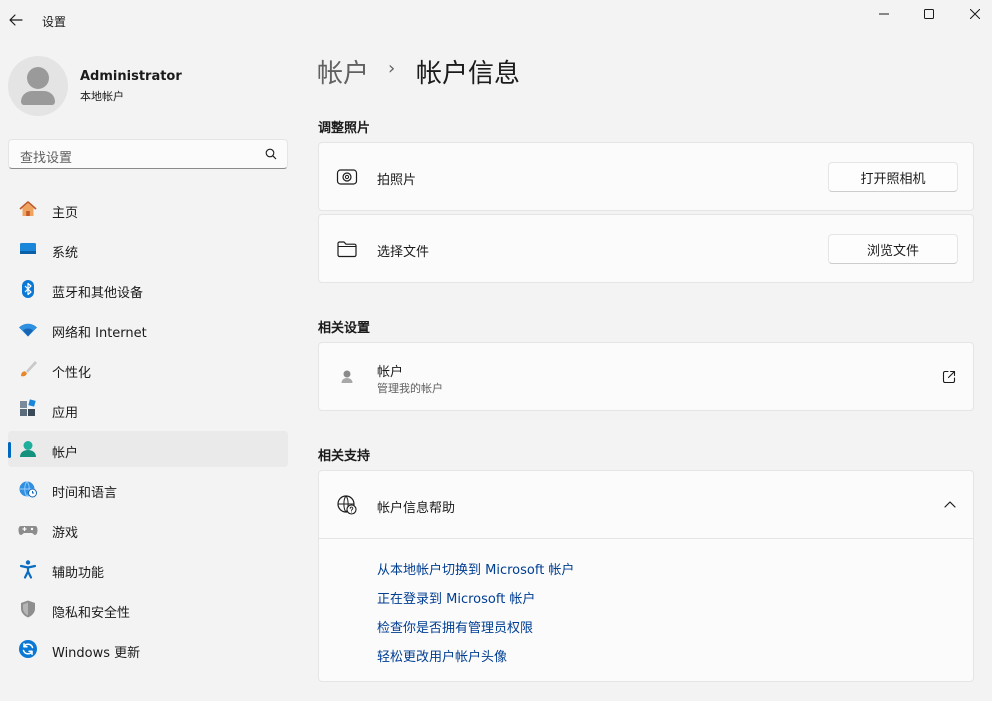  Describe the element at coordinates (397, 180) in the screenshot. I see `take-photo-label: 拍照片` at that location.